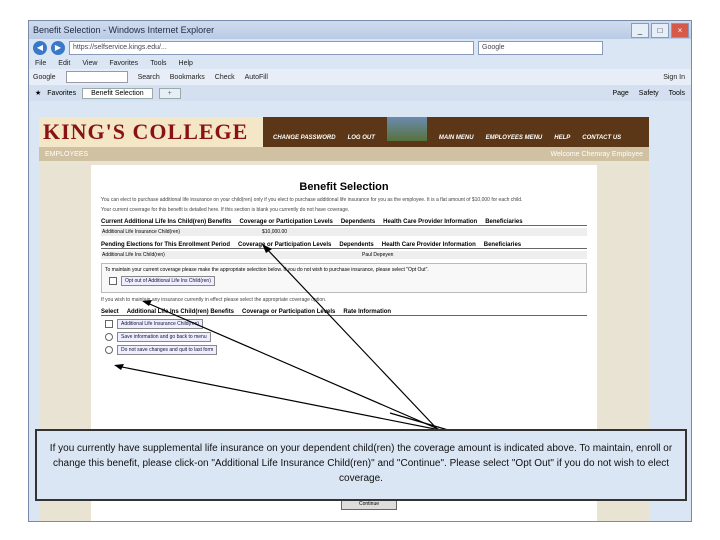  What do you see at coordinates (123, 63) in the screenshot?
I see `menu-favorites: Favorites` at bounding box center [123, 63].